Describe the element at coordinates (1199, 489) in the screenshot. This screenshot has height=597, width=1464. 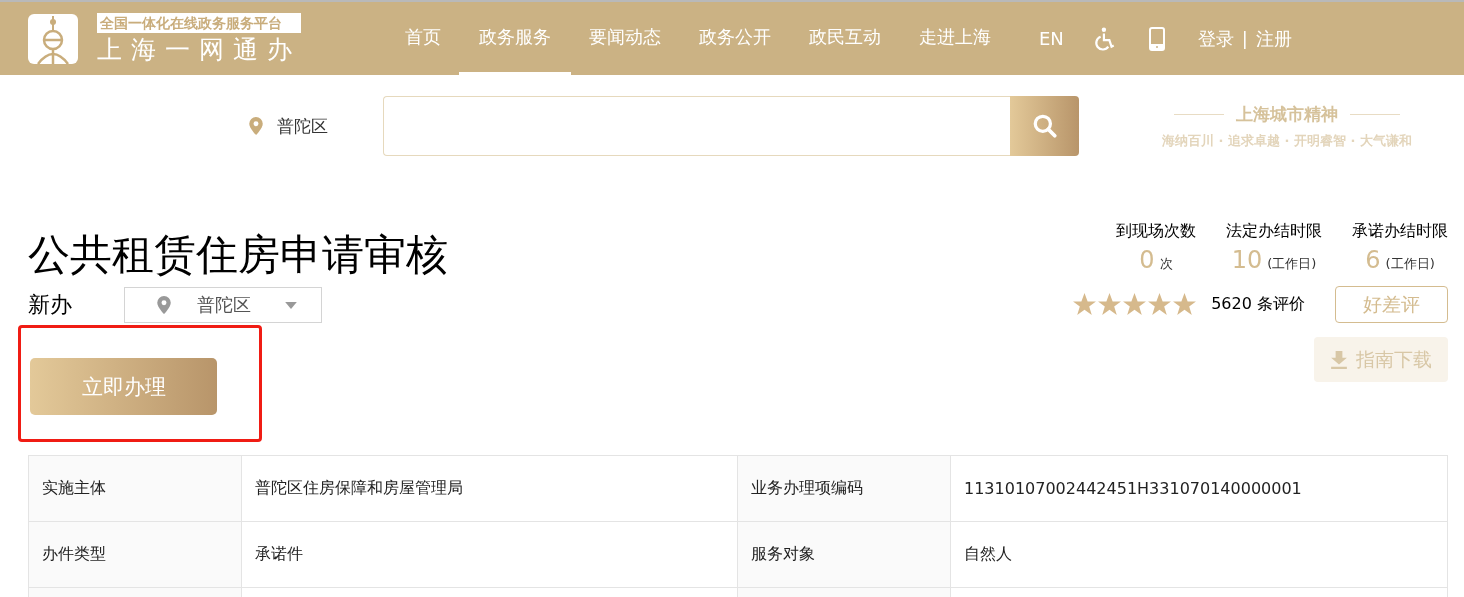
I see `table-cell: 11310107002442451H331070140000001` at that location.